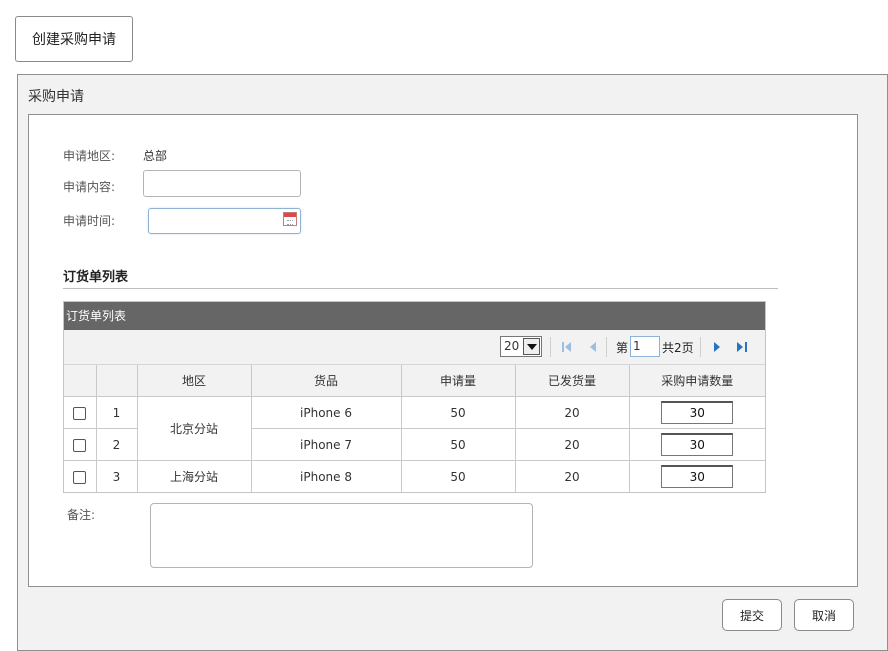 The height and width of the screenshot is (651, 888). What do you see at coordinates (414, 347) in the screenshot?
I see `pager: 20 第 1 共2页` at bounding box center [414, 347].